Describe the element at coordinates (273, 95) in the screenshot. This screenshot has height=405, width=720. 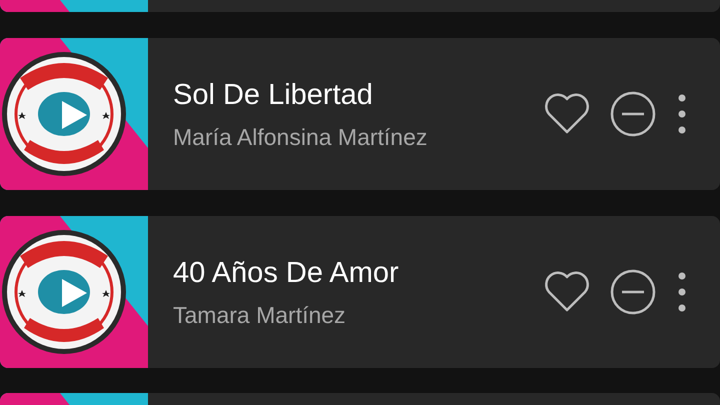
I see `track-title: Sol De Libertad` at that location.